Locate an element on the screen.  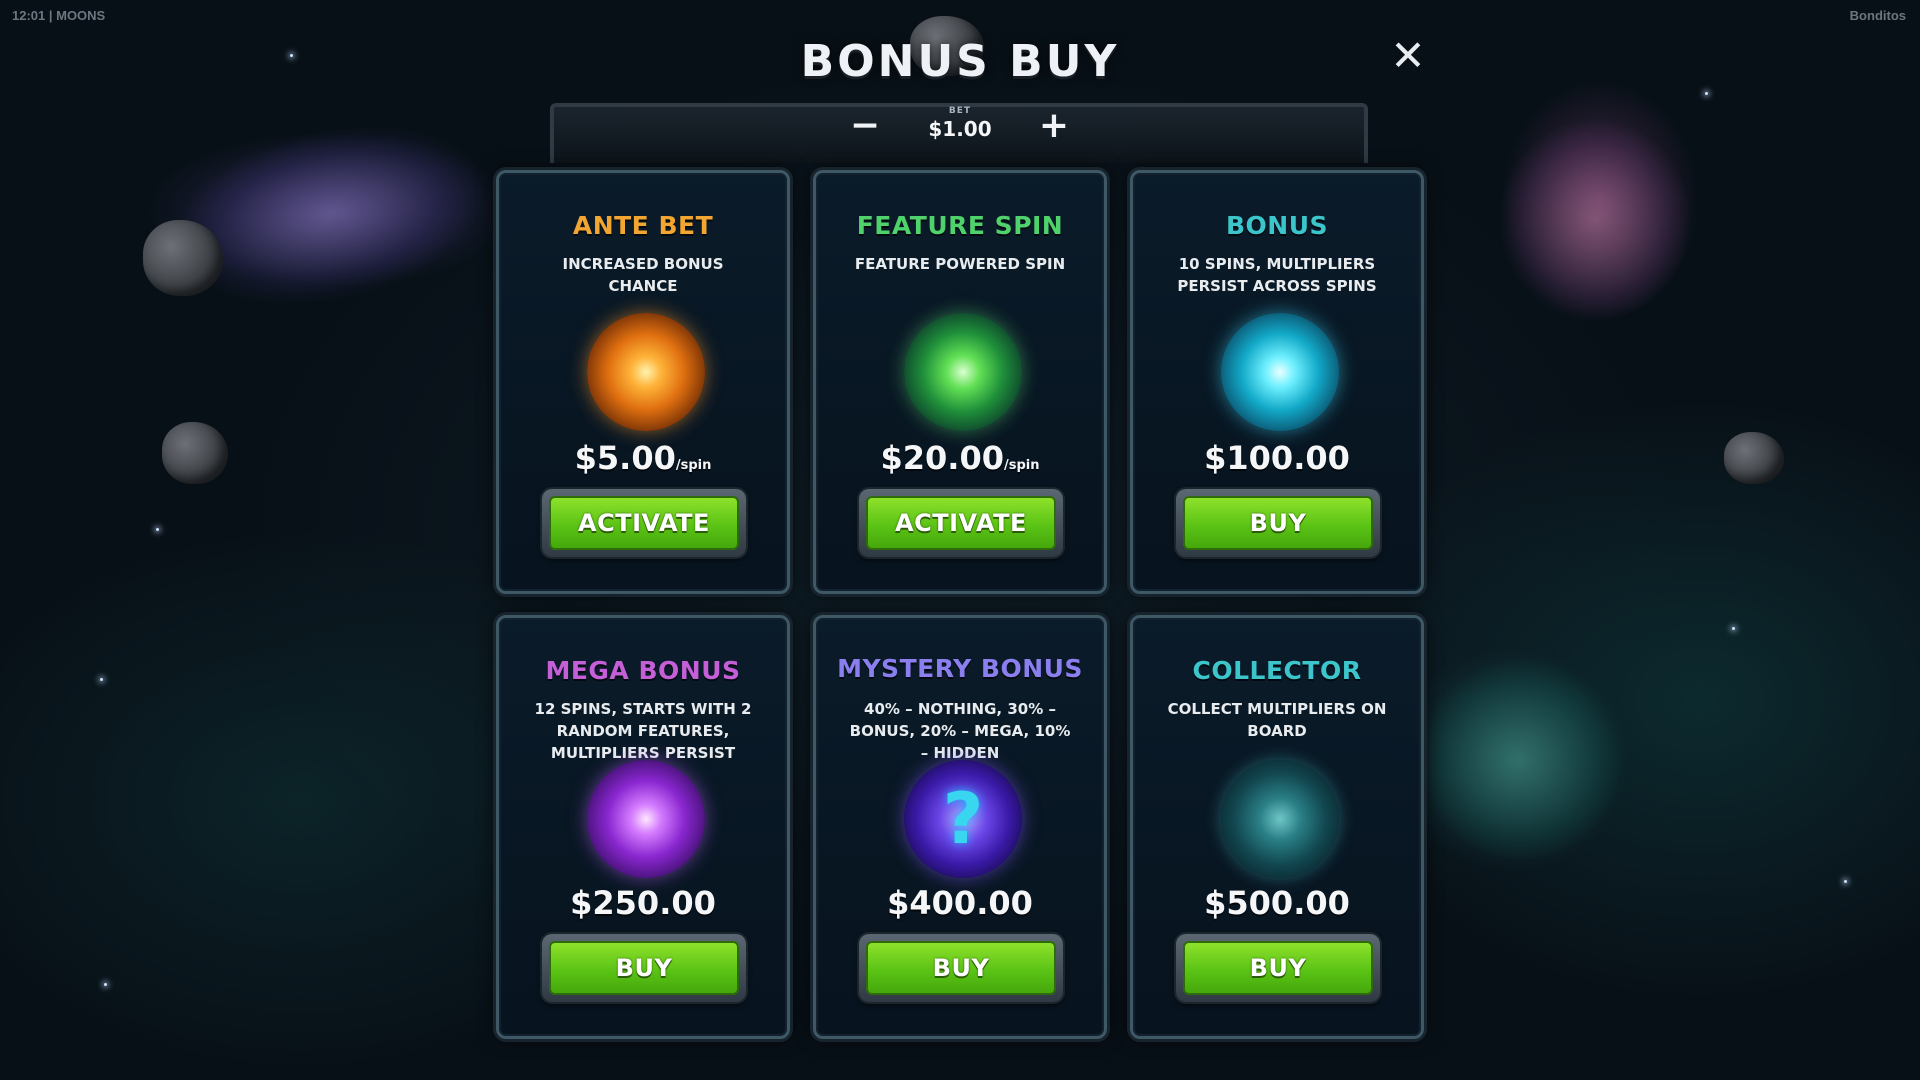
card-price: $250.00 is located at coordinates (643, 903).